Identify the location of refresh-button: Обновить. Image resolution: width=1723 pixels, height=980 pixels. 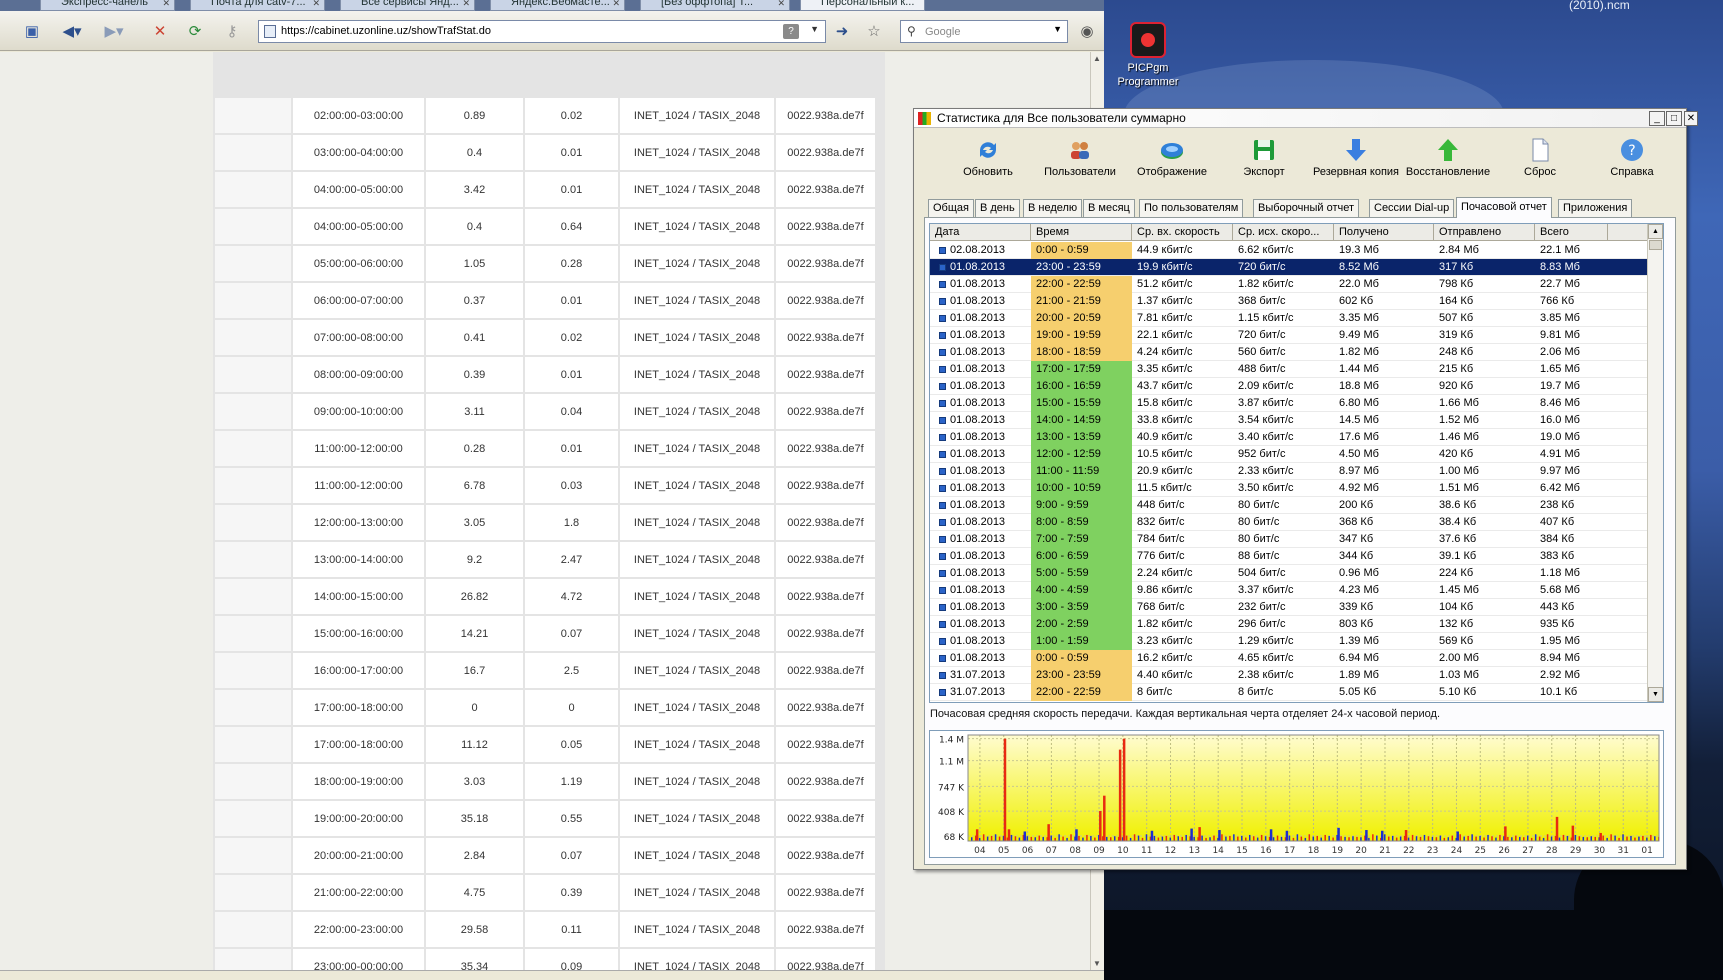
(988, 164).